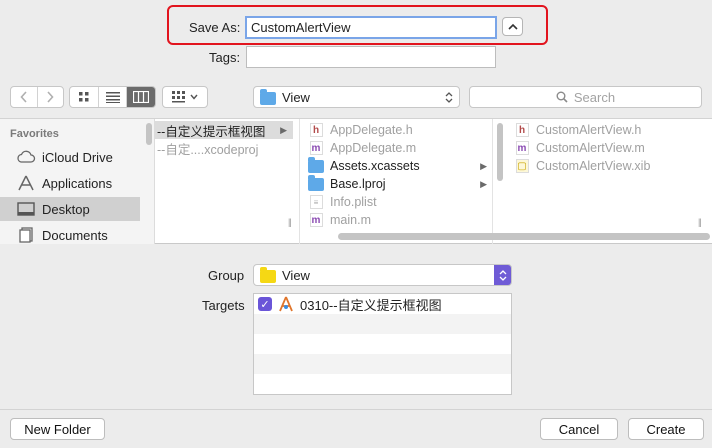  Describe the element at coordinates (26, 209) in the screenshot. I see `desktop-icon` at that location.